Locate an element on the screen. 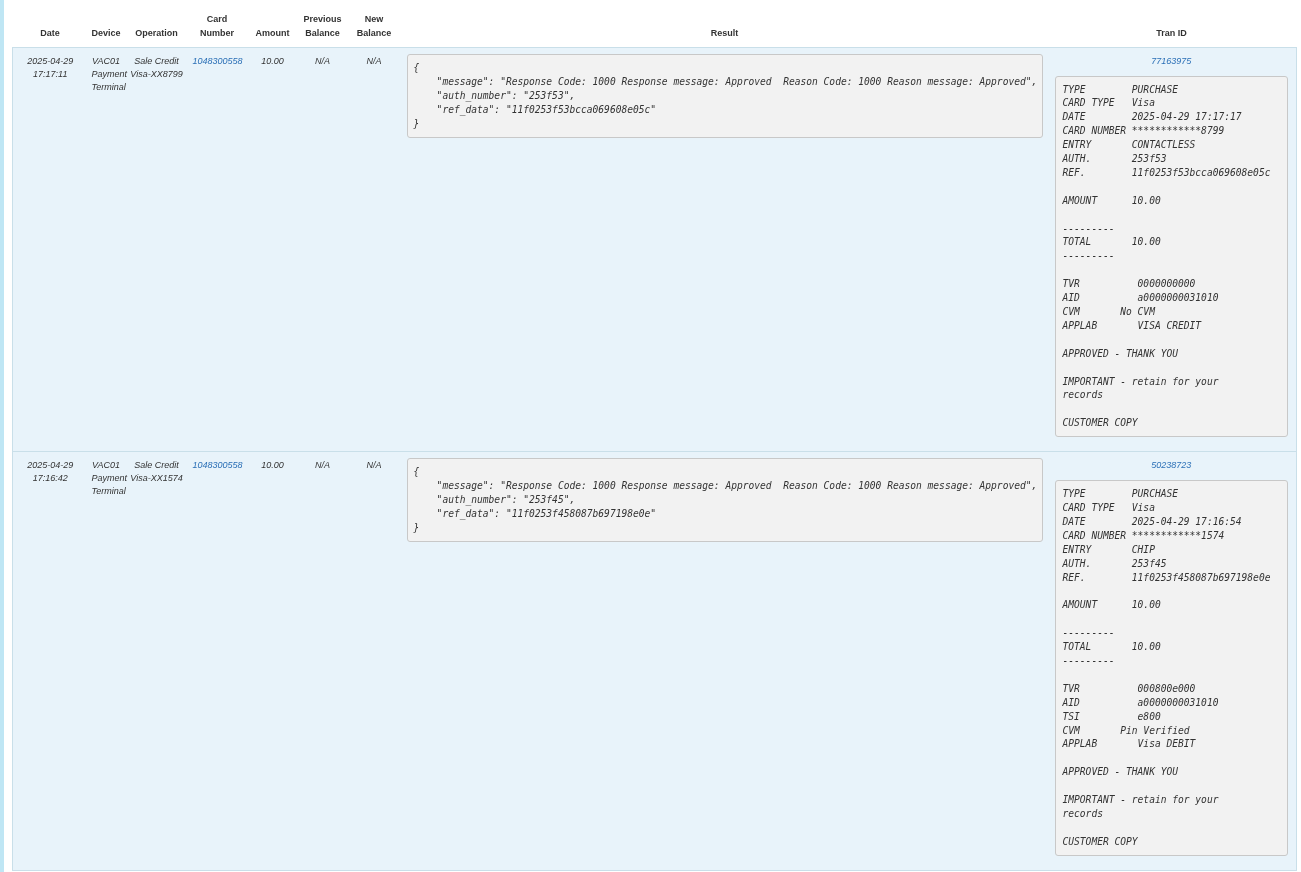 The width and height of the screenshot is (1301, 872). column-header: Previous Balance is located at coordinates (322, 25).